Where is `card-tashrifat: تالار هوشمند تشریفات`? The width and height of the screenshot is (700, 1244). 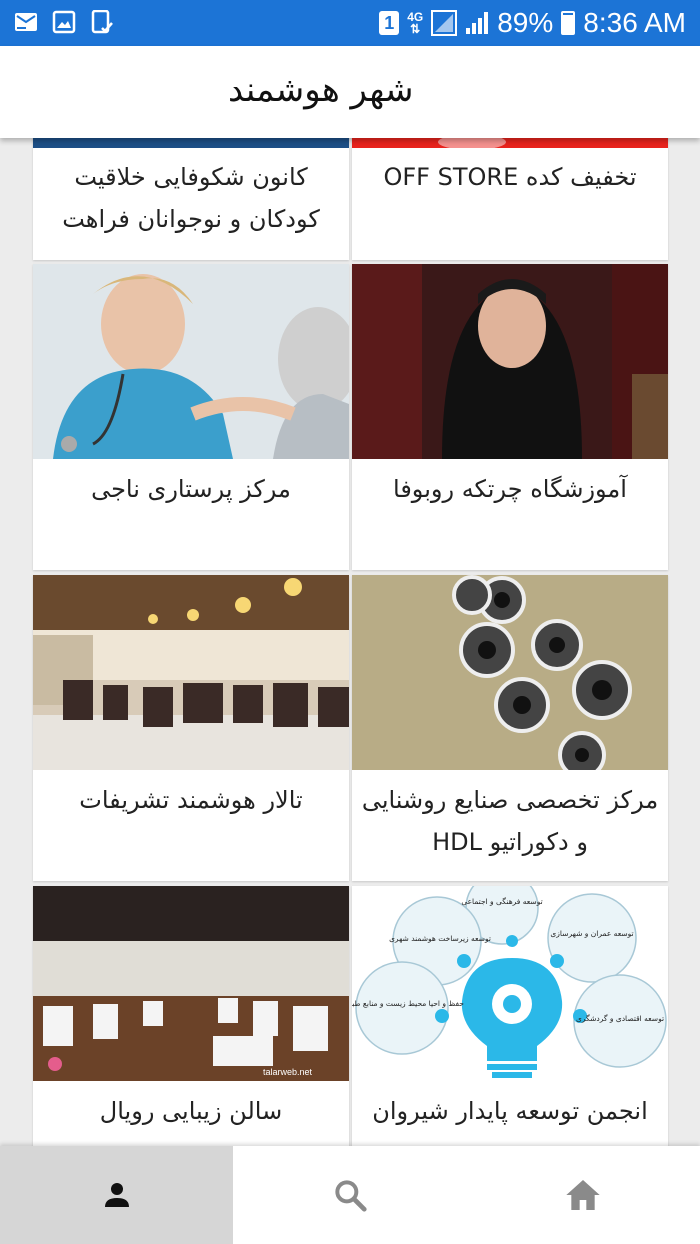
card-tashrifat: تالار هوشمند تشریفات is located at coordinates (191, 728).